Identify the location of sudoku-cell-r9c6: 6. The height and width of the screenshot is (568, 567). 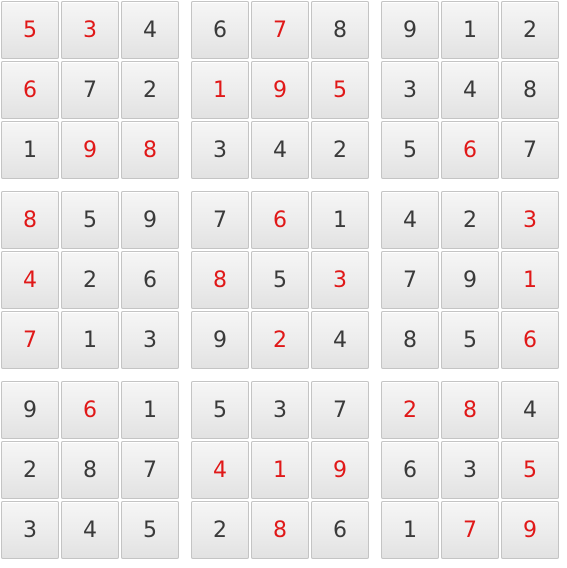
(340, 530).